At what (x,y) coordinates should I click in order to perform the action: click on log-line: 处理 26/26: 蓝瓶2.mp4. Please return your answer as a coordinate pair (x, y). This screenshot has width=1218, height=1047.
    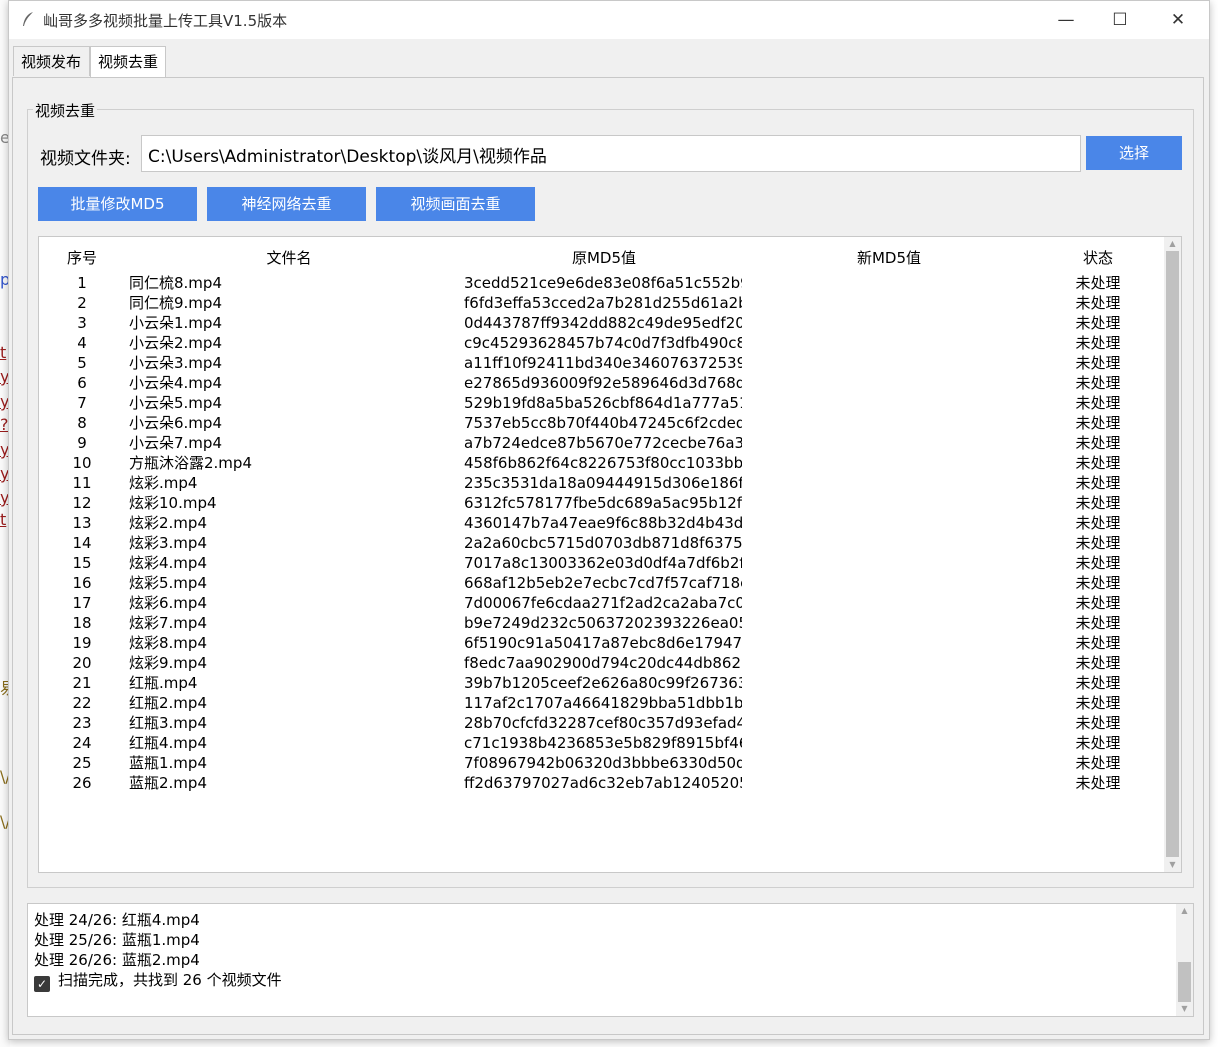
    Looking at the image, I should click on (117, 960).